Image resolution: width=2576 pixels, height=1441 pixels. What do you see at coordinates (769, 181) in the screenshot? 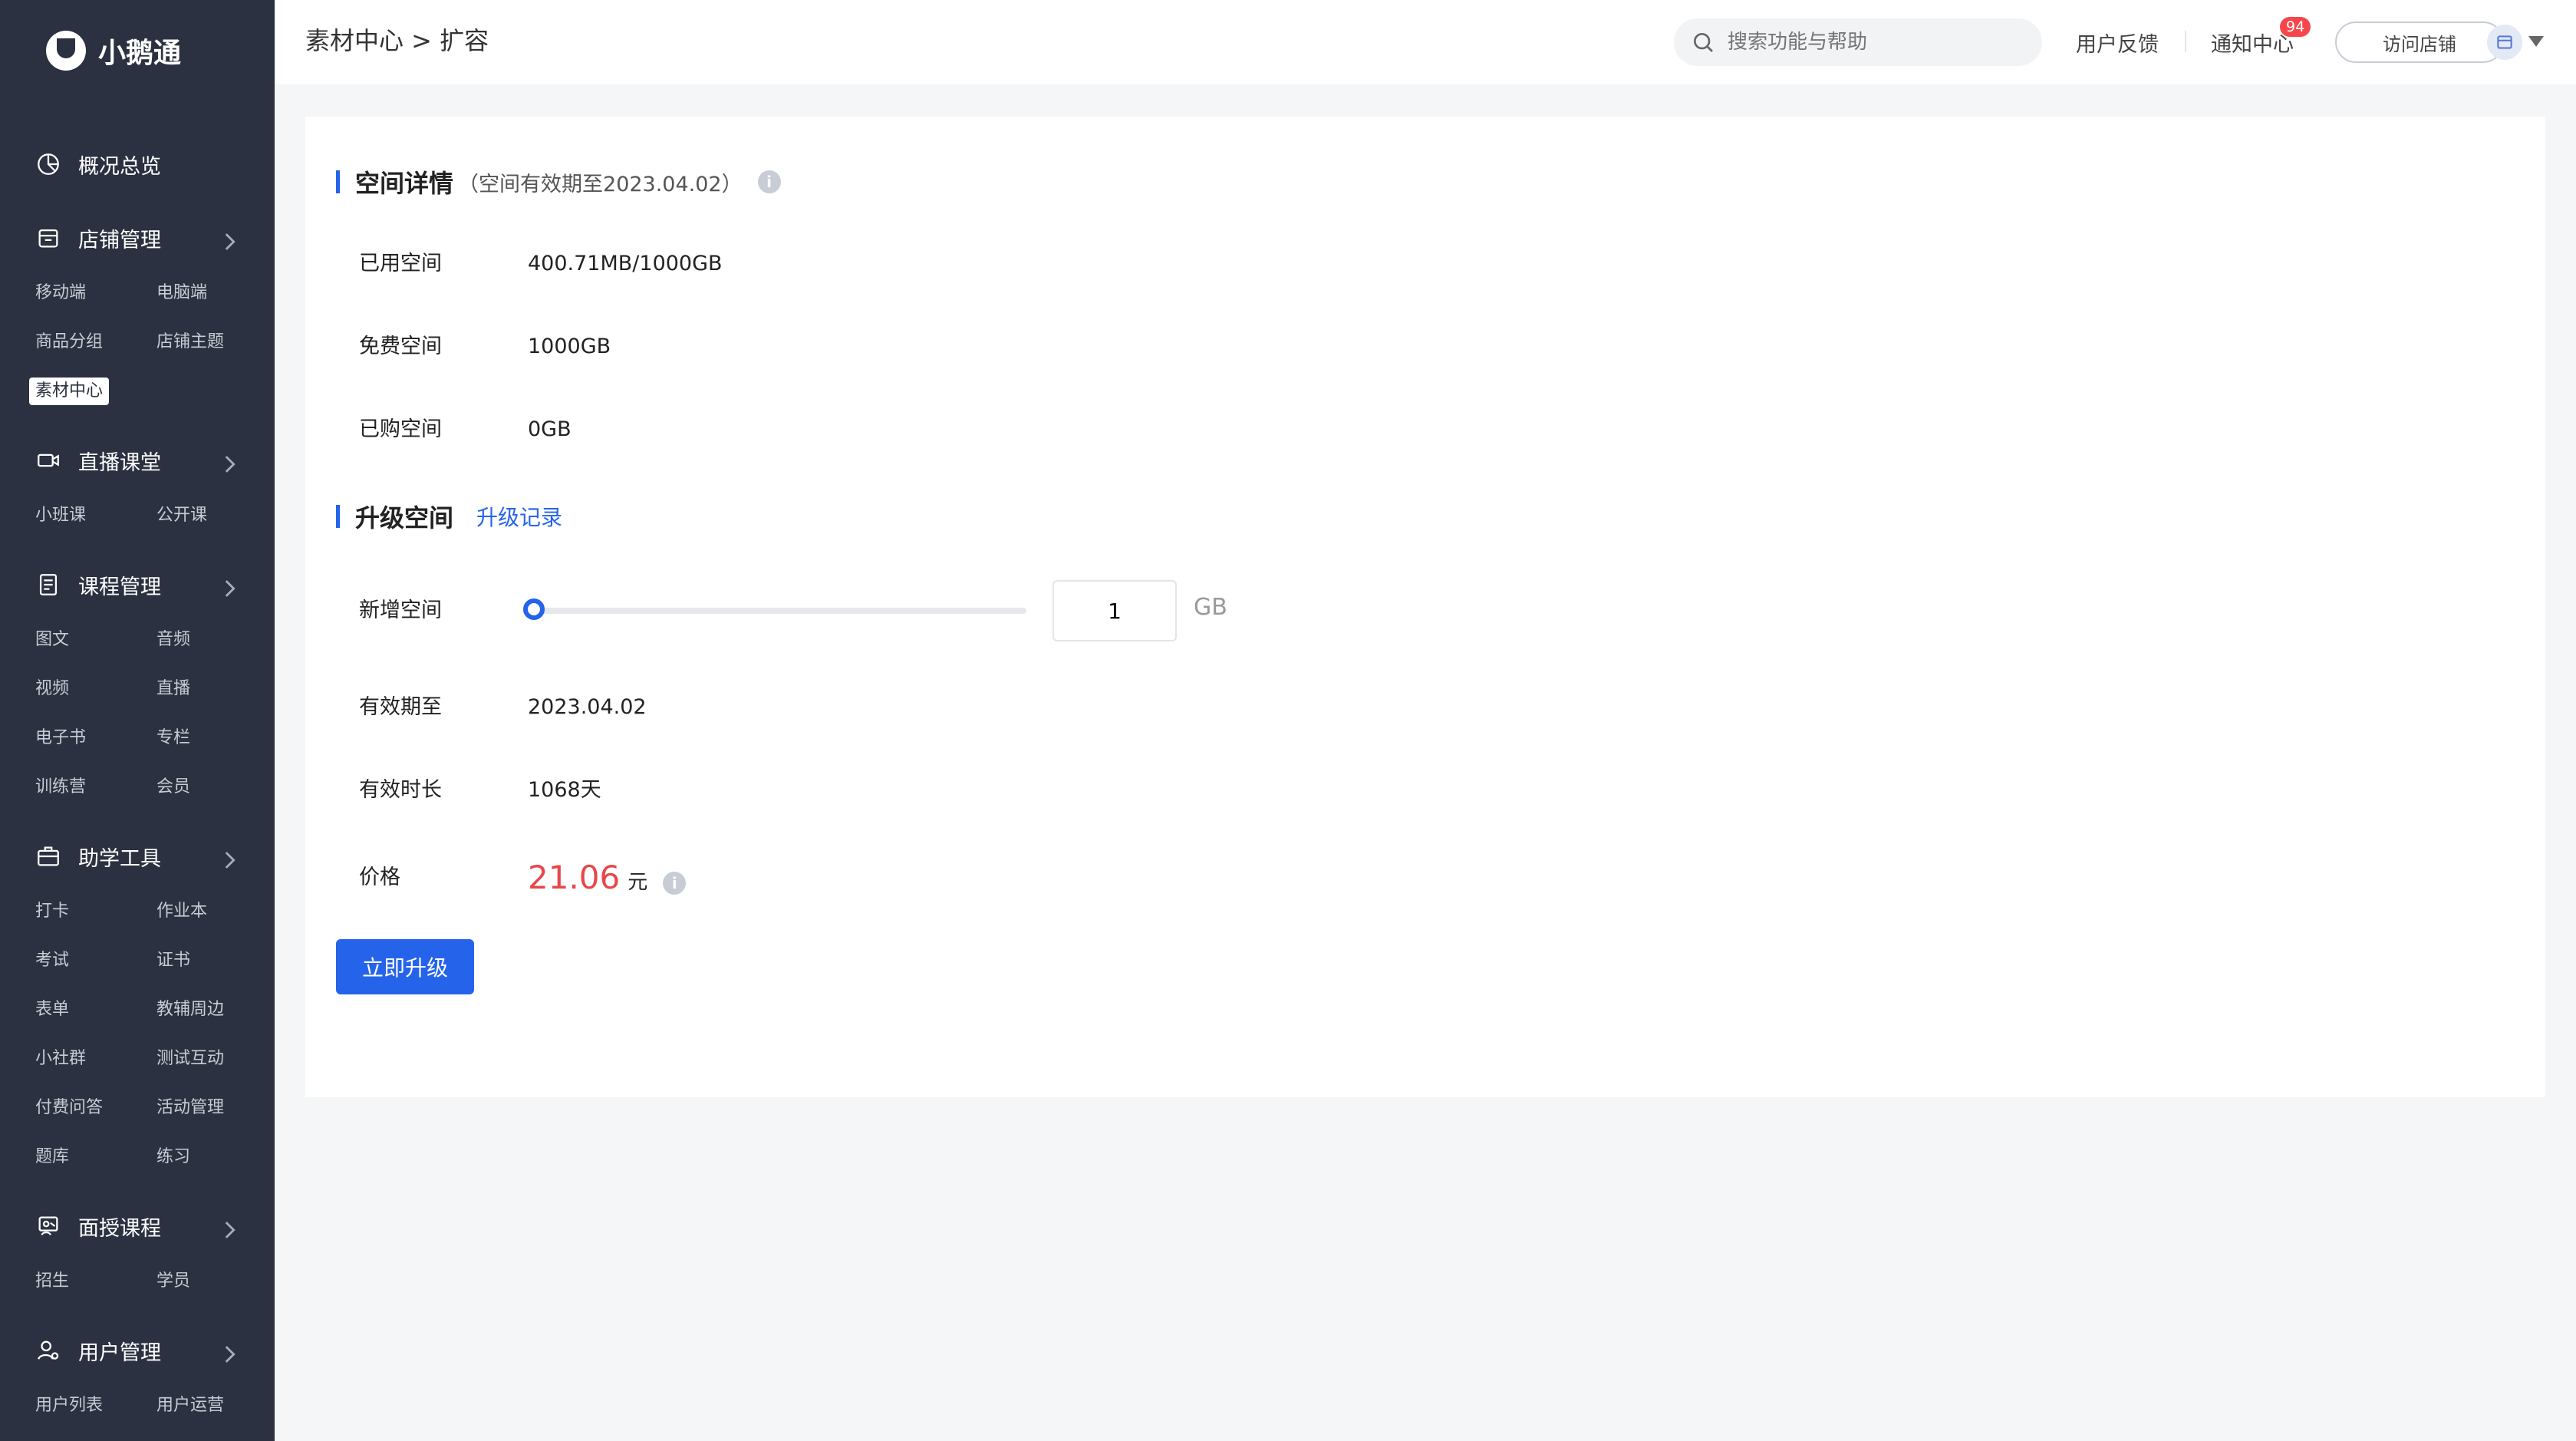
I see `info-icon: i` at bounding box center [769, 181].